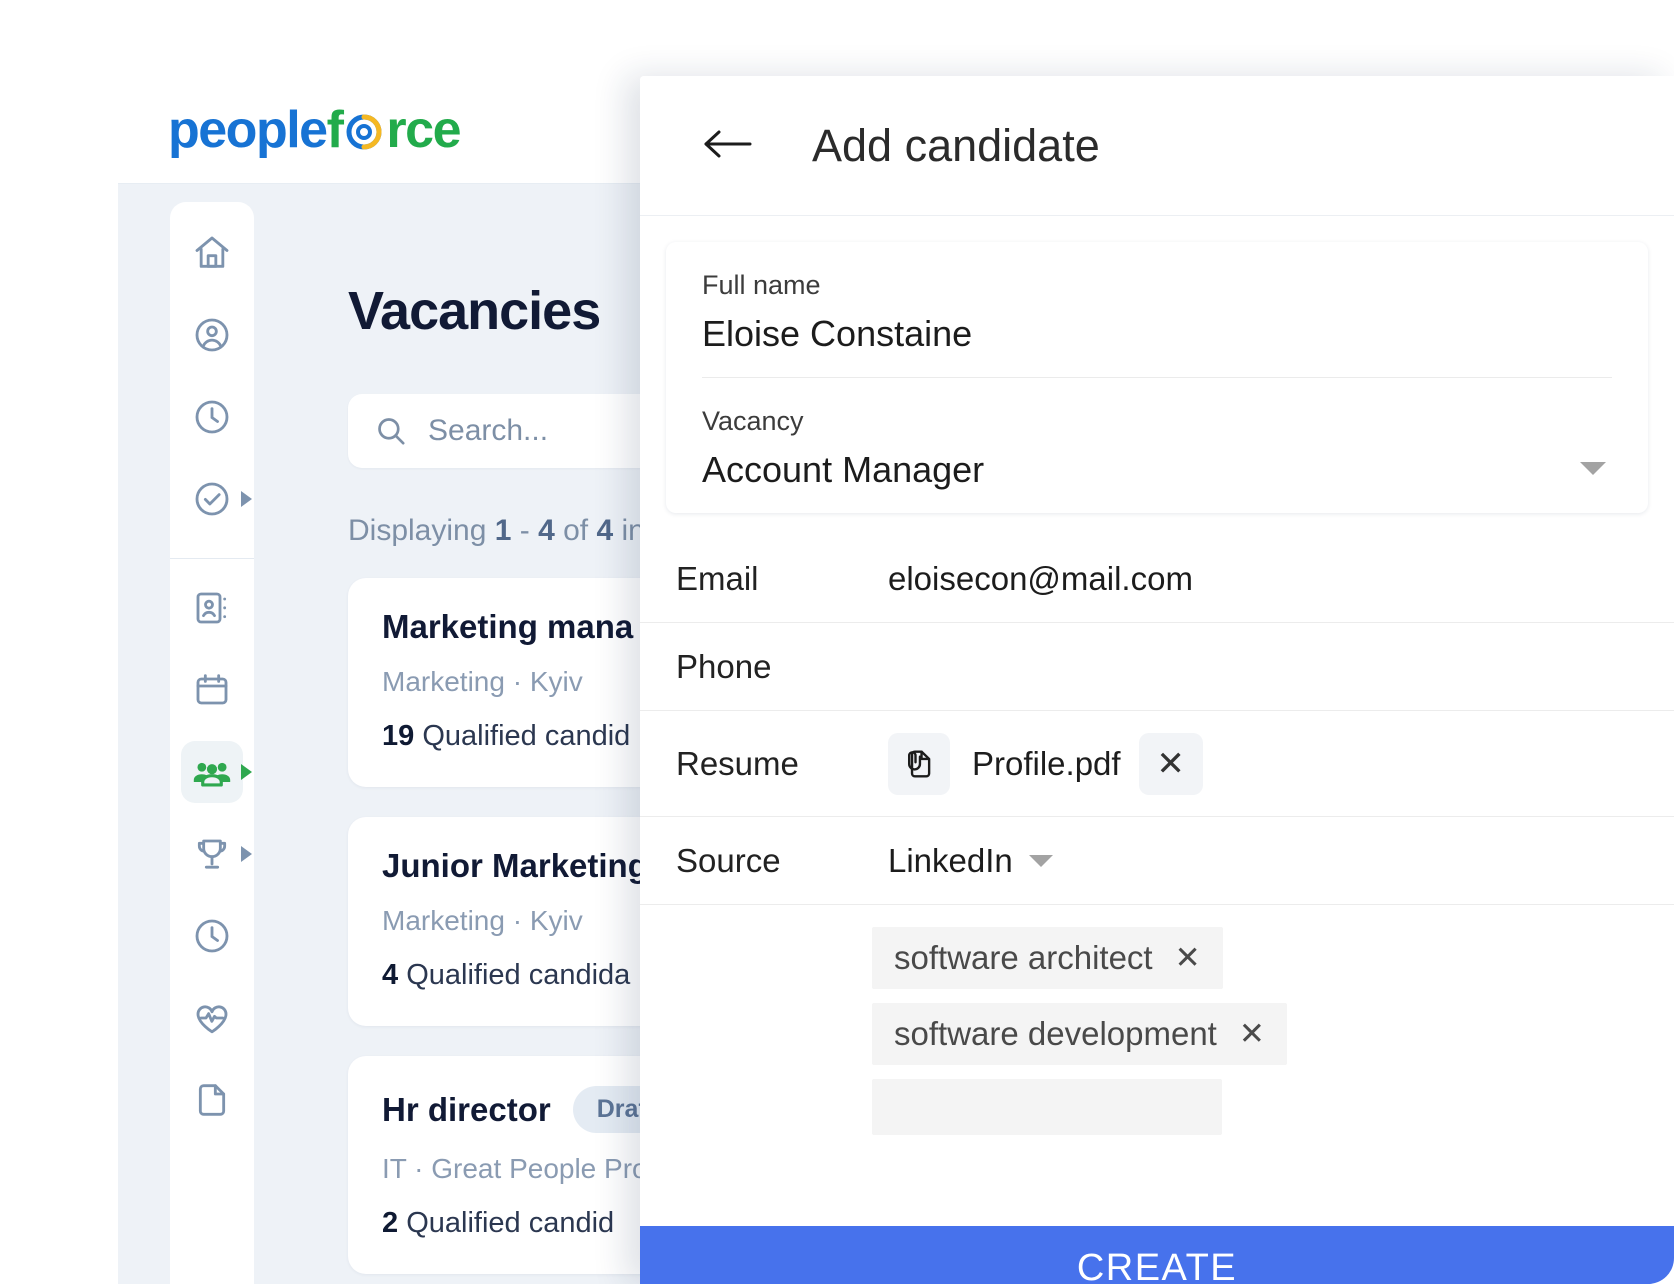 The image size is (1674, 1284). I want to click on vacancy-count-number: 4, so click(390, 975).